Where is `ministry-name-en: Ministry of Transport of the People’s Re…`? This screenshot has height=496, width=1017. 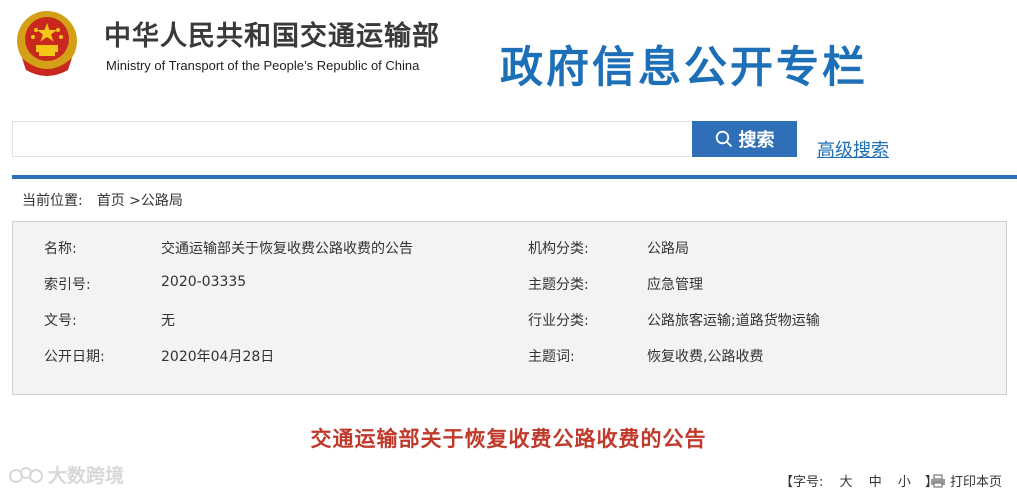
ministry-name-en: Ministry of Transport of the People’s Re… is located at coordinates (263, 65).